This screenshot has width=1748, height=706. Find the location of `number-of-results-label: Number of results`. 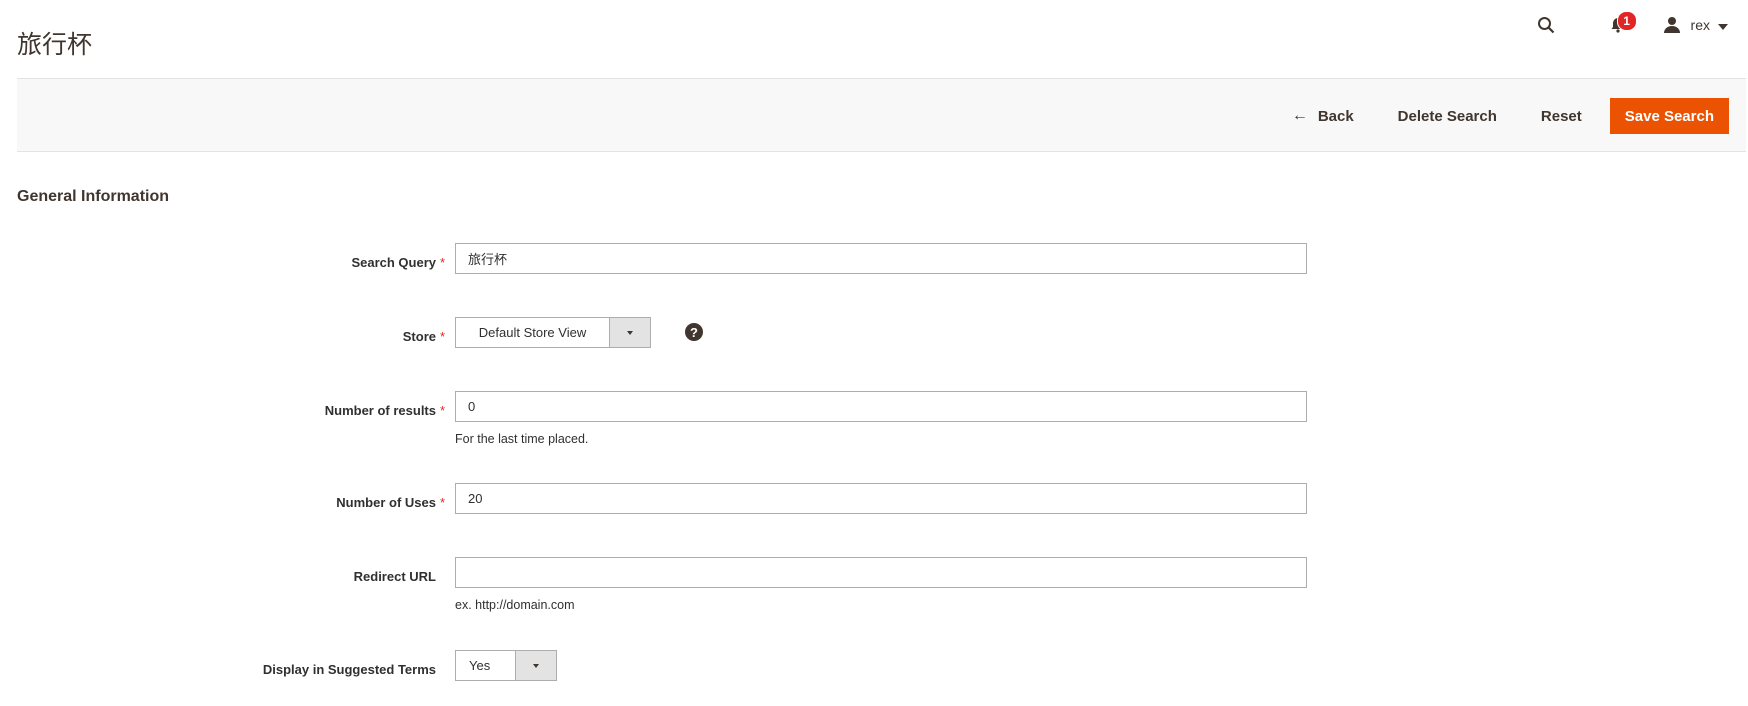

number-of-results-label: Number of results is located at coordinates (380, 410).